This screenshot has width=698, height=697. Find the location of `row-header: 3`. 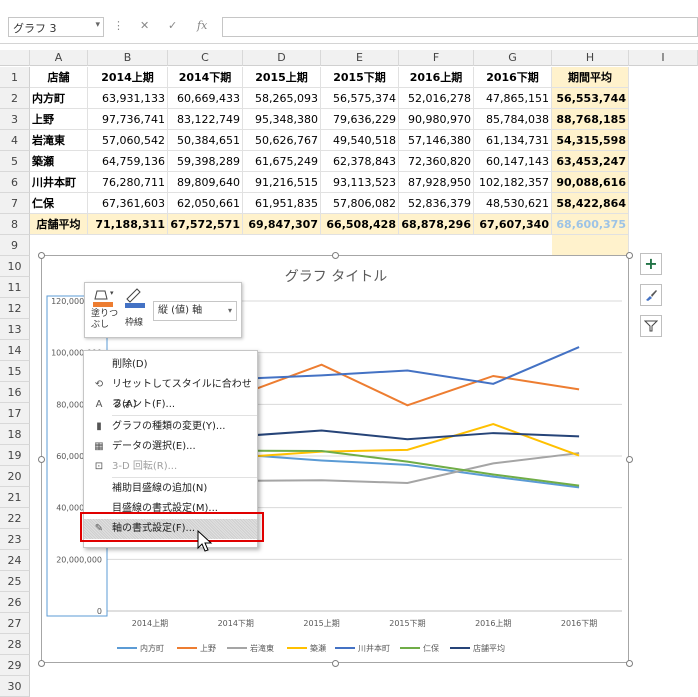

row-header: 3 is located at coordinates (15, 119).